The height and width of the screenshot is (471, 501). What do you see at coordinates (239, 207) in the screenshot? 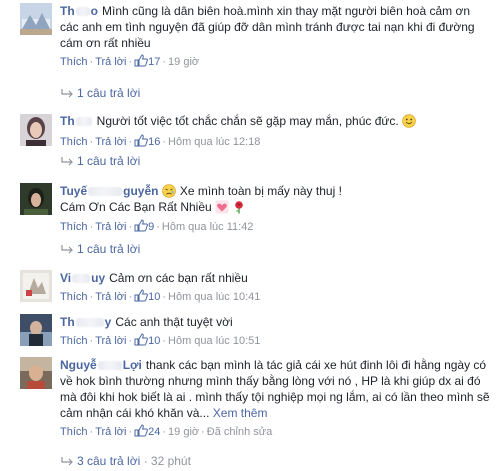
I see `rose-emoji-icon` at bounding box center [239, 207].